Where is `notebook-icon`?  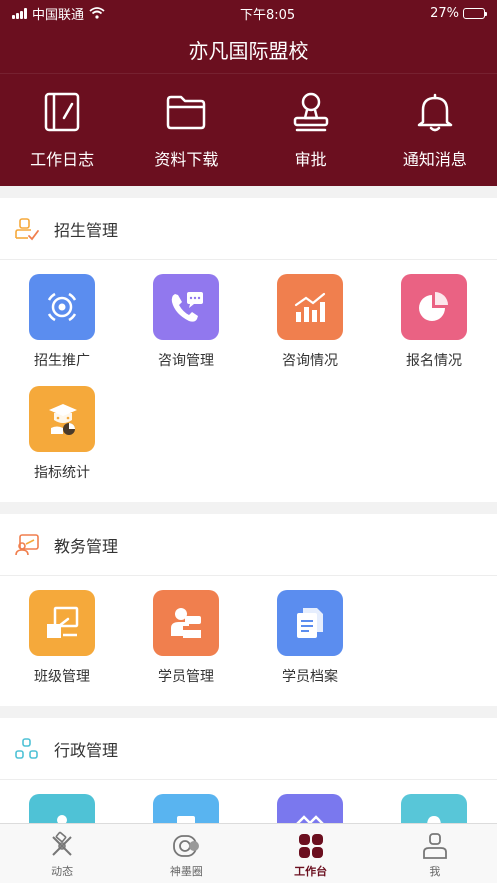 notebook-icon is located at coordinates (62, 112).